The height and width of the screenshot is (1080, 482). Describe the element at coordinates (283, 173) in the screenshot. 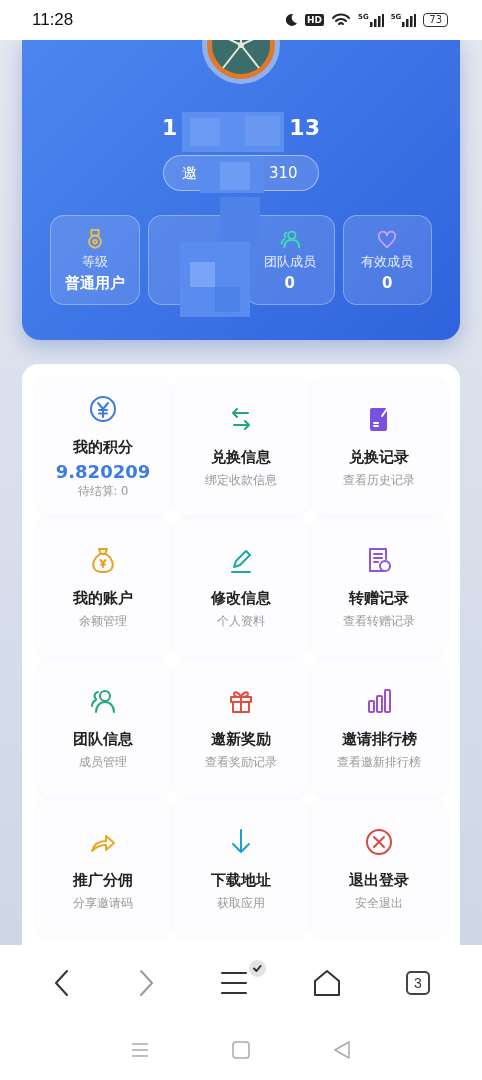

I see `invite-code-text: 310` at that location.